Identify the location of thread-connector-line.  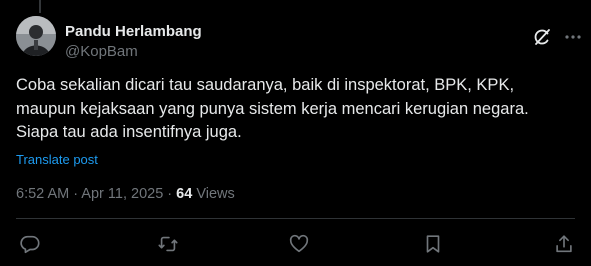
(40, 6).